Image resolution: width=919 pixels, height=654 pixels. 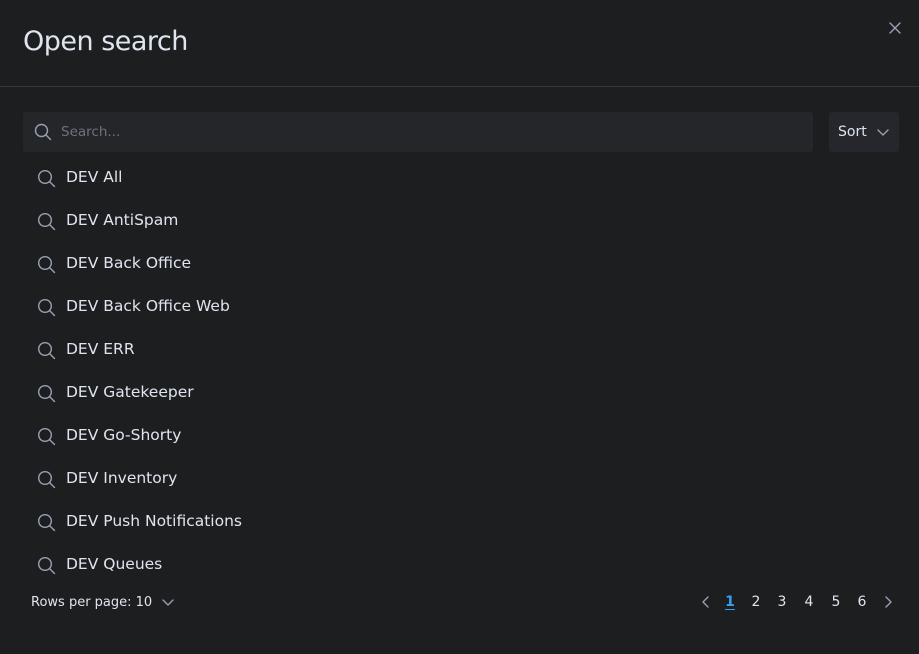 I want to click on search-field, so click(x=418, y=132).